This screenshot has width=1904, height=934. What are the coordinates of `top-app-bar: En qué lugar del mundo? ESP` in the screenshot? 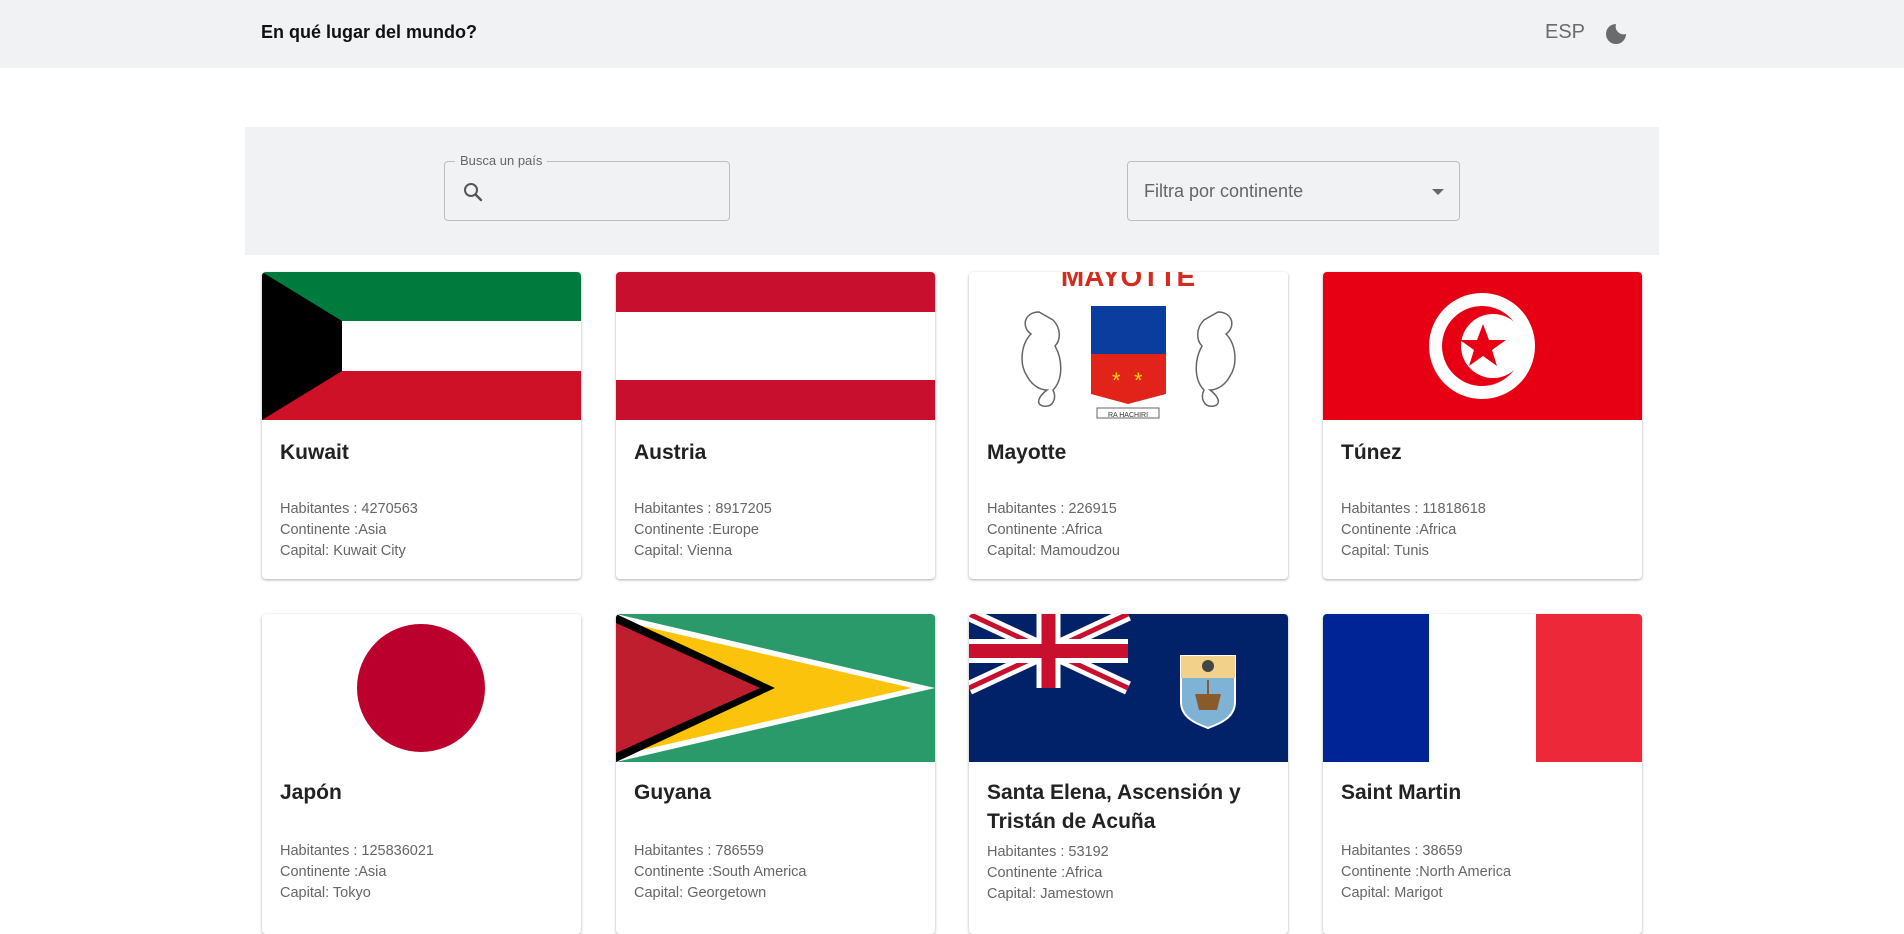 It's located at (952, 34).